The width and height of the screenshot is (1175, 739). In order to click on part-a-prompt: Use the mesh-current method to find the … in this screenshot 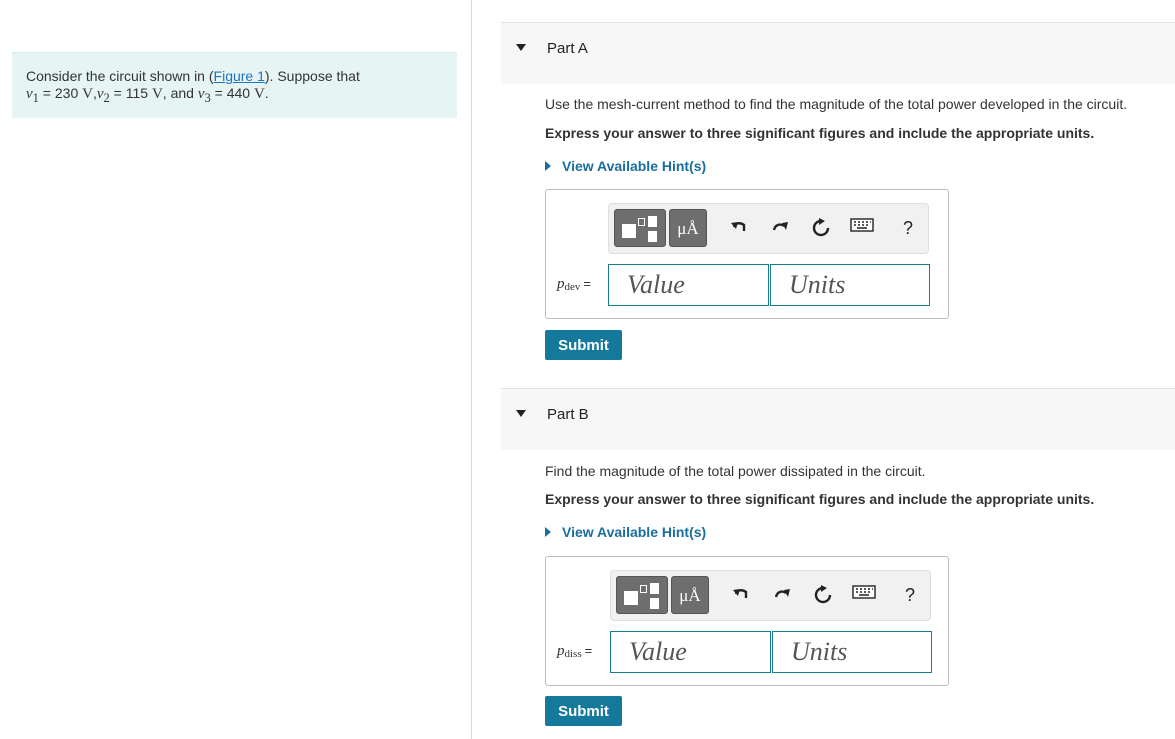, I will do `click(836, 104)`.